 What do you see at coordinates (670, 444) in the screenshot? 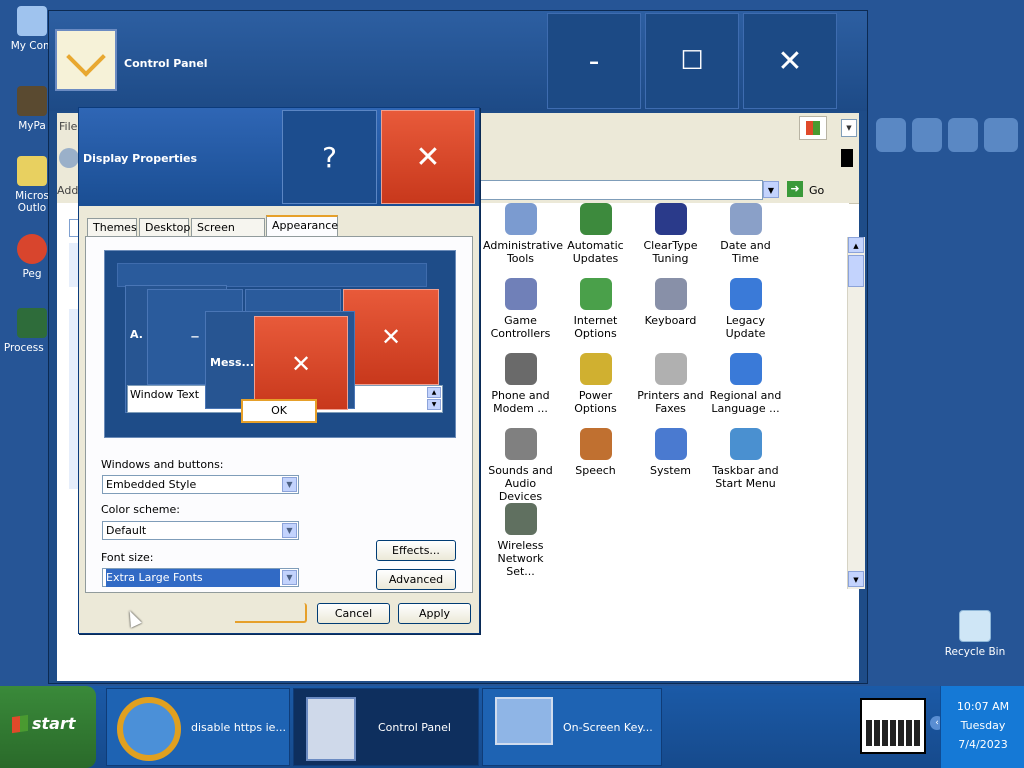
I see `system-icon` at bounding box center [670, 444].